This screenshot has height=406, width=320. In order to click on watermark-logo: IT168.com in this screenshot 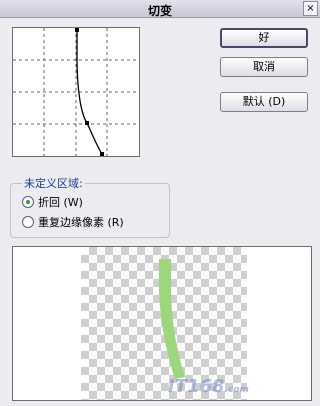, I will do `click(208, 386)`.